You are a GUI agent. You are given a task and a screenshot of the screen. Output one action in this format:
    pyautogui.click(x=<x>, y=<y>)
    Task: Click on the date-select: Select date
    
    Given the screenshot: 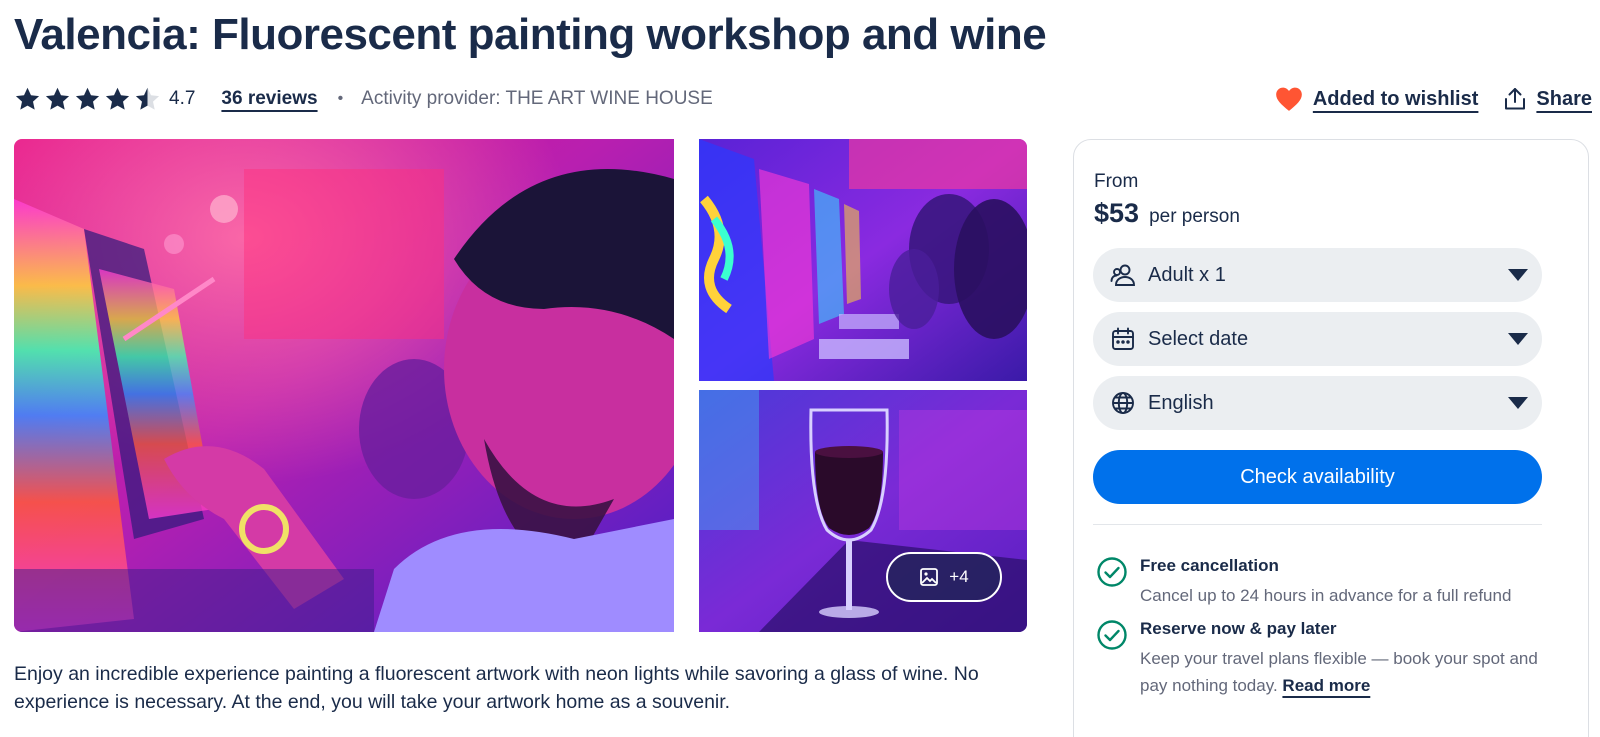 What is the action you would take?
    pyautogui.click(x=1317, y=339)
    